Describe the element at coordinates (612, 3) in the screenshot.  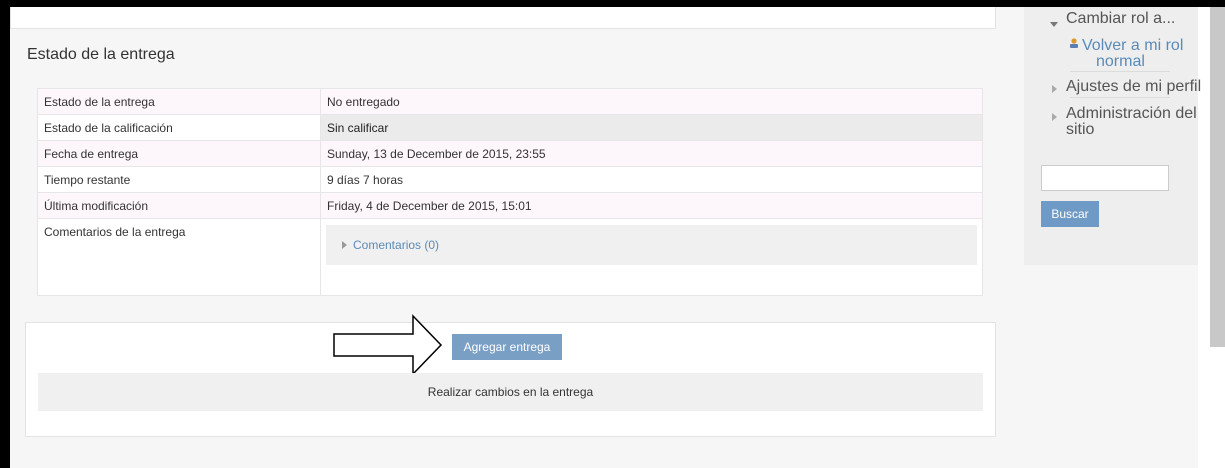
I see `screenshot-border-top` at that location.